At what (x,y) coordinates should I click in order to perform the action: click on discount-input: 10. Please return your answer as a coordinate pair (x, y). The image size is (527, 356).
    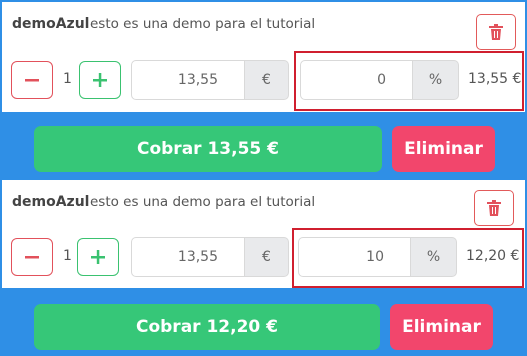
    Looking at the image, I should click on (354, 257).